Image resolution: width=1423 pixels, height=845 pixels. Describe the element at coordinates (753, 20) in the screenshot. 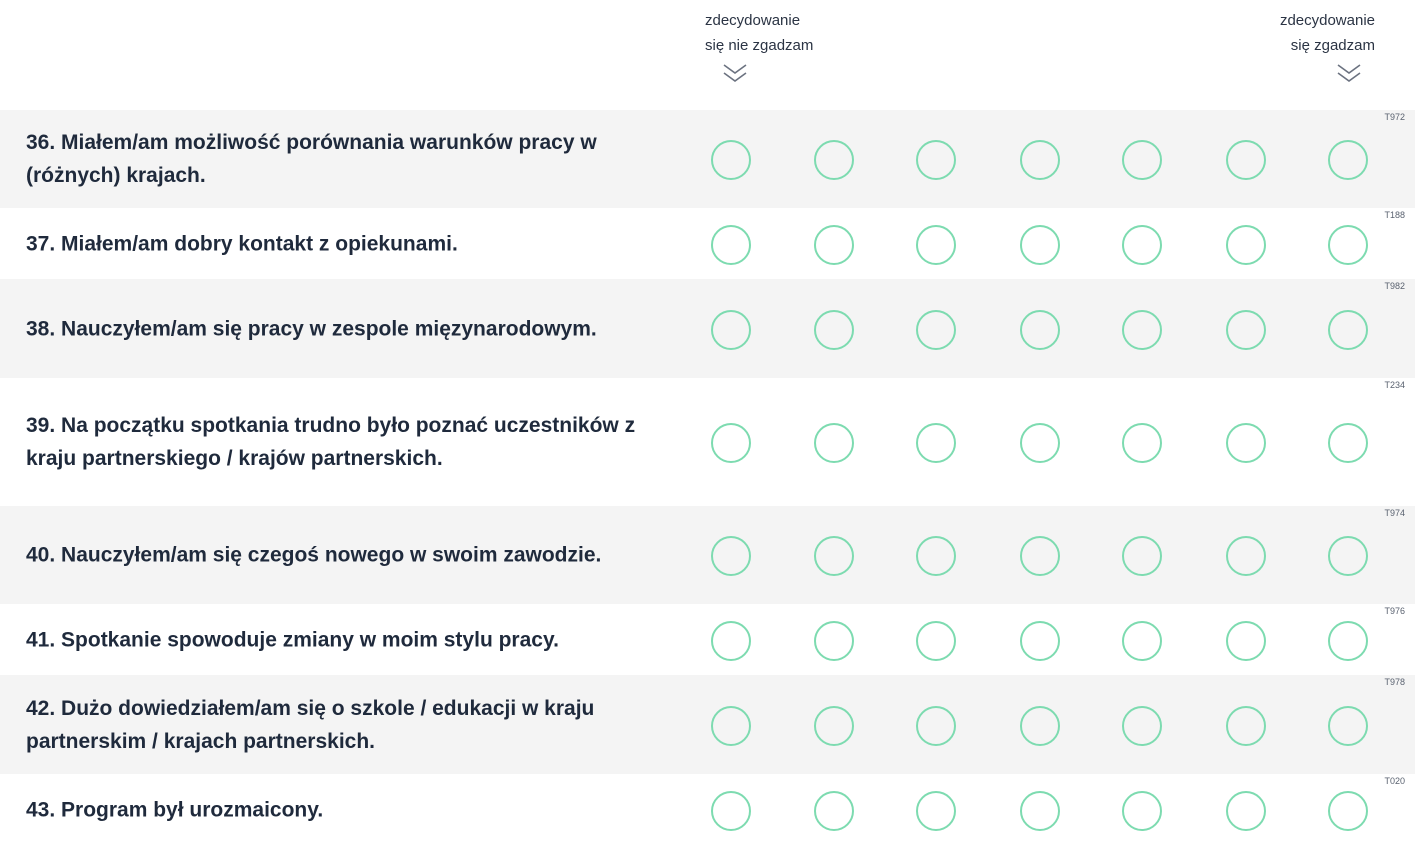

I see `scale-label-disagree-line1: zdecydowanie` at that location.